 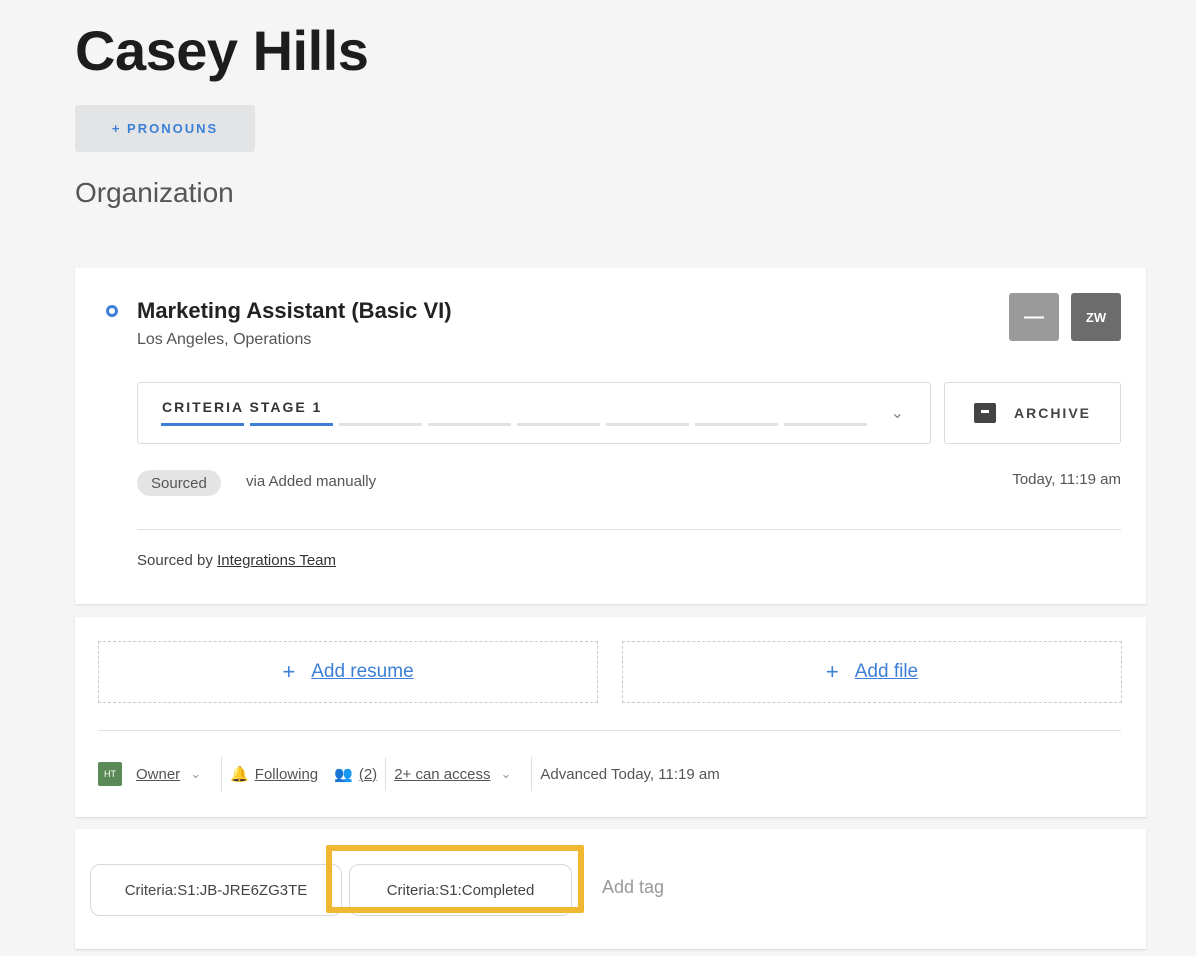 What do you see at coordinates (110, 774) in the screenshot?
I see `owner-avatar: HT` at bounding box center [110, 774].